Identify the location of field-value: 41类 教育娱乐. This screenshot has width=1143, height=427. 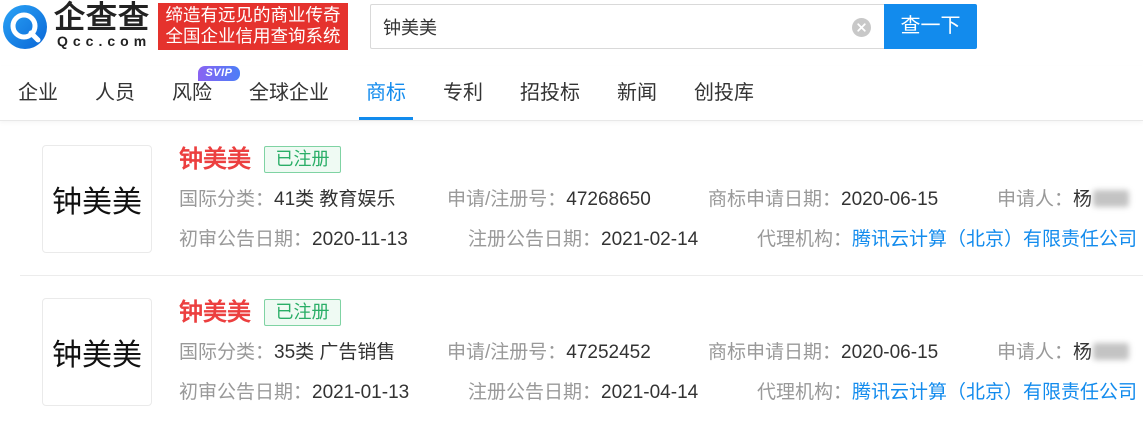
(335, 199).